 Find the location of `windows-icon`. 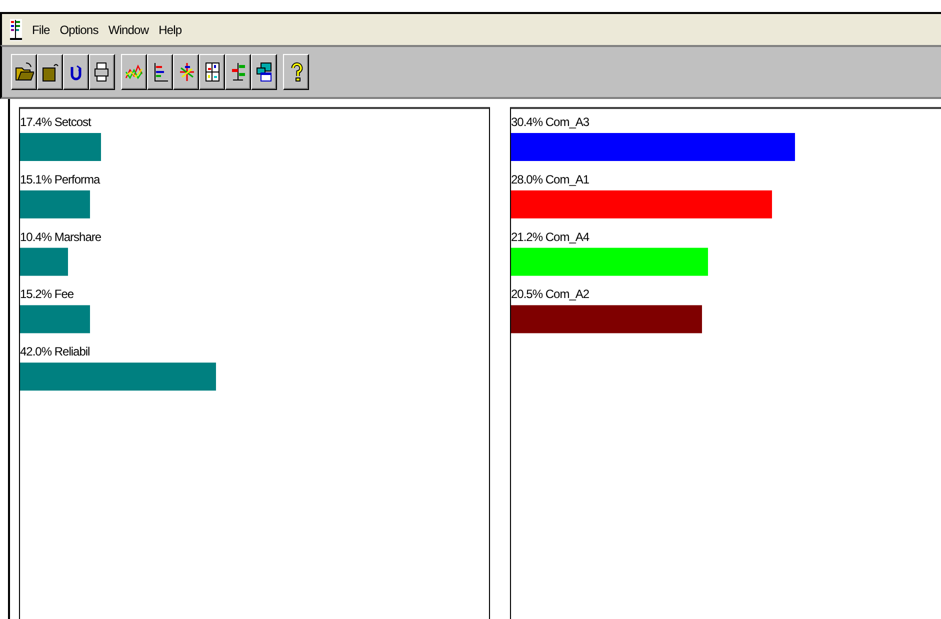

windows-icon is located at coordinates (264, 72).